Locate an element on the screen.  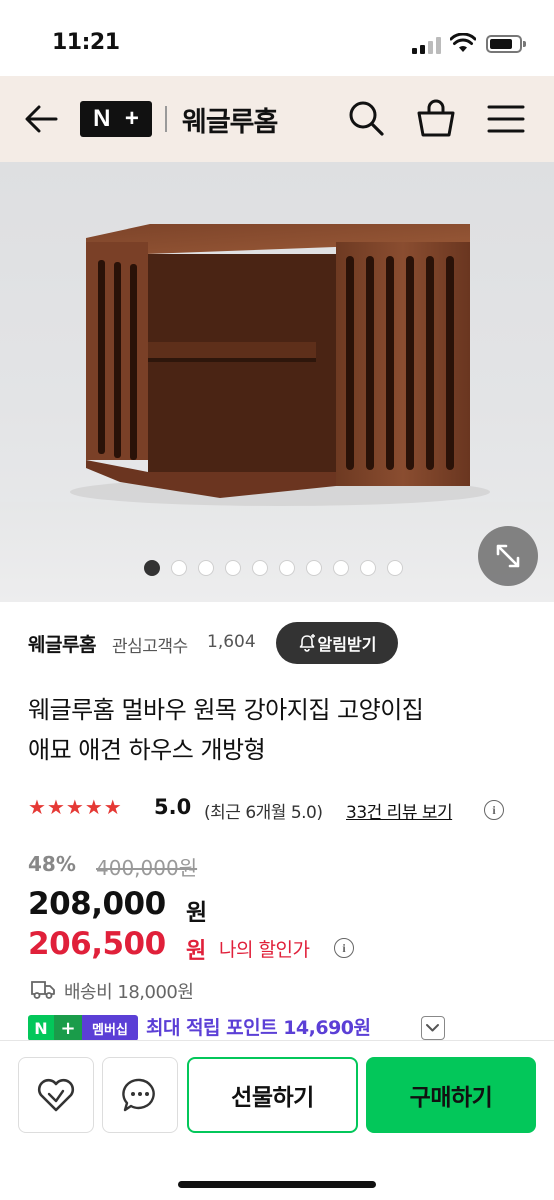
gallery-pagination is located at coordinates (273, 568).